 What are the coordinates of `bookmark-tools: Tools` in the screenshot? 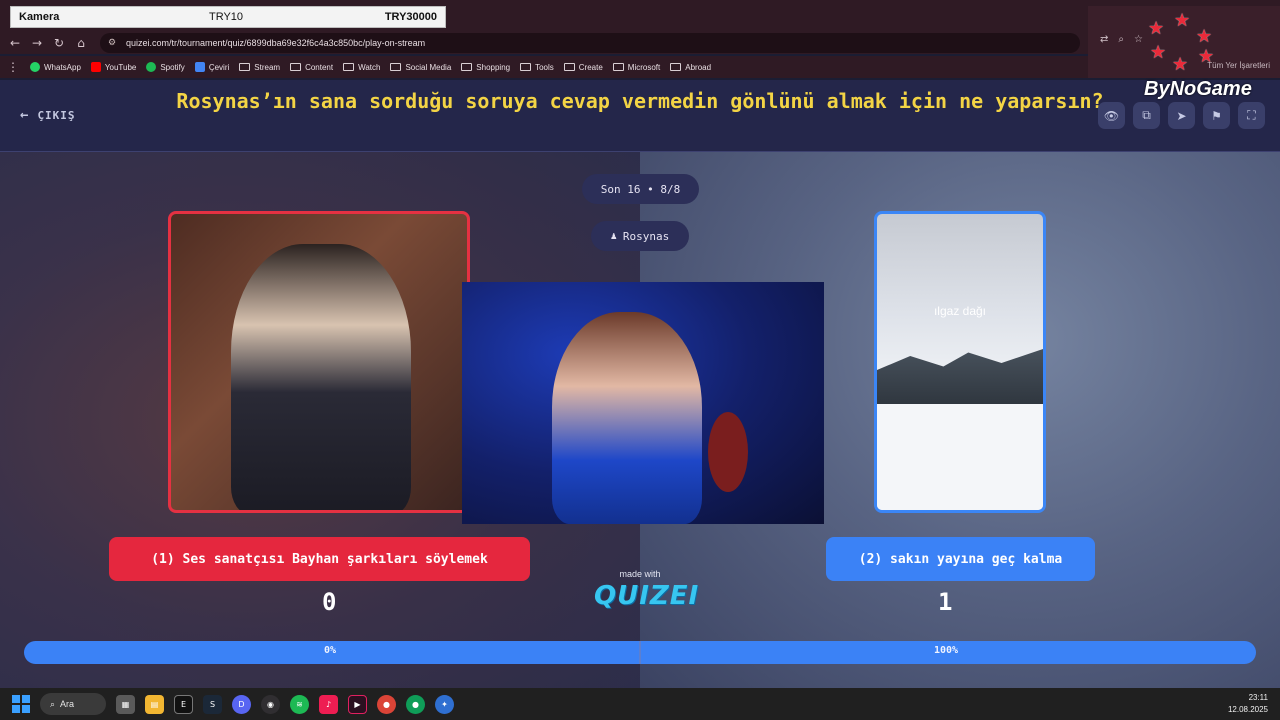 It's located at (537, 67).